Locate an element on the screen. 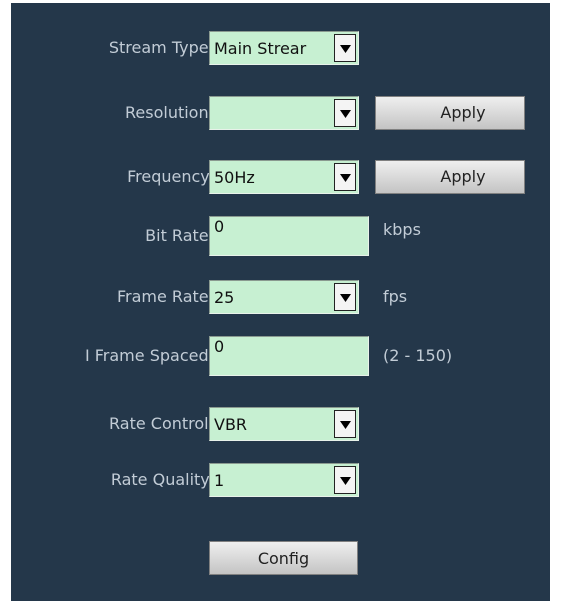 Image resolution: width=563 pixels, height=605 pixels. i-frame-spaced-row: I Frame Spaced: 0 (2 - 150) is located at coordinates (280, 356).